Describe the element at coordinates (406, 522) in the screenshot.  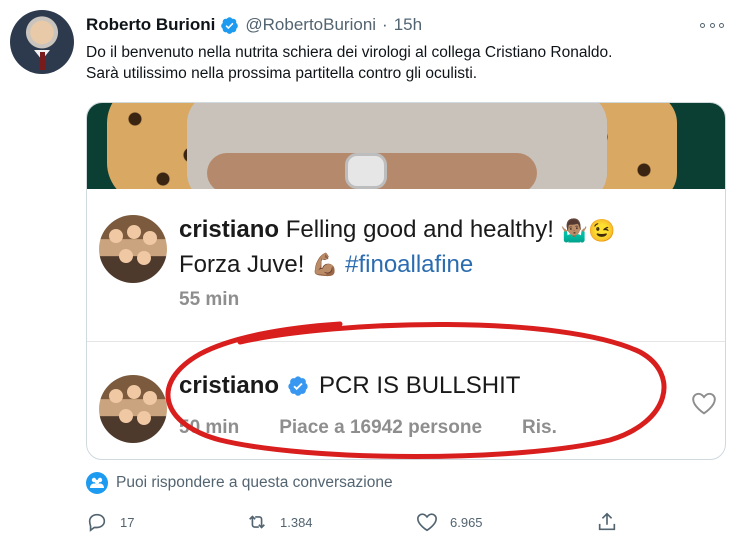
I see `tweet-actions: 17 1.384 6.965` at that location.